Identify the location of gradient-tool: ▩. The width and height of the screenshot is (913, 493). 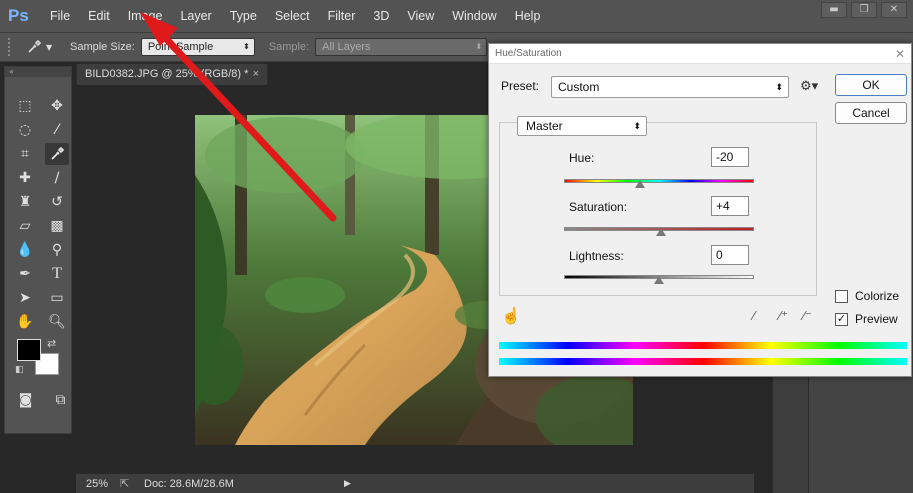
(57, 226).